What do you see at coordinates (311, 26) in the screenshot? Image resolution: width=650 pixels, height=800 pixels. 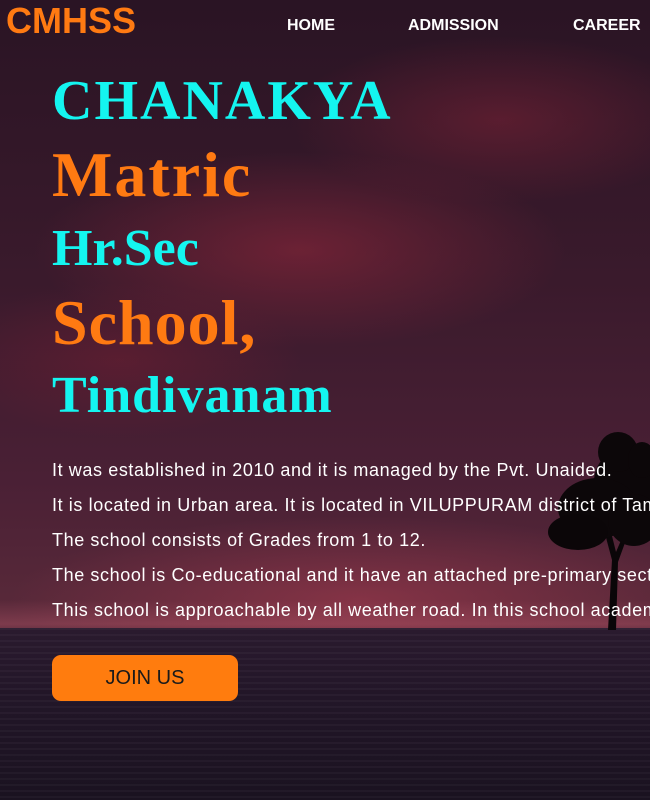 I see `nav-link-home: HOME` at bounding box center [311, 26].